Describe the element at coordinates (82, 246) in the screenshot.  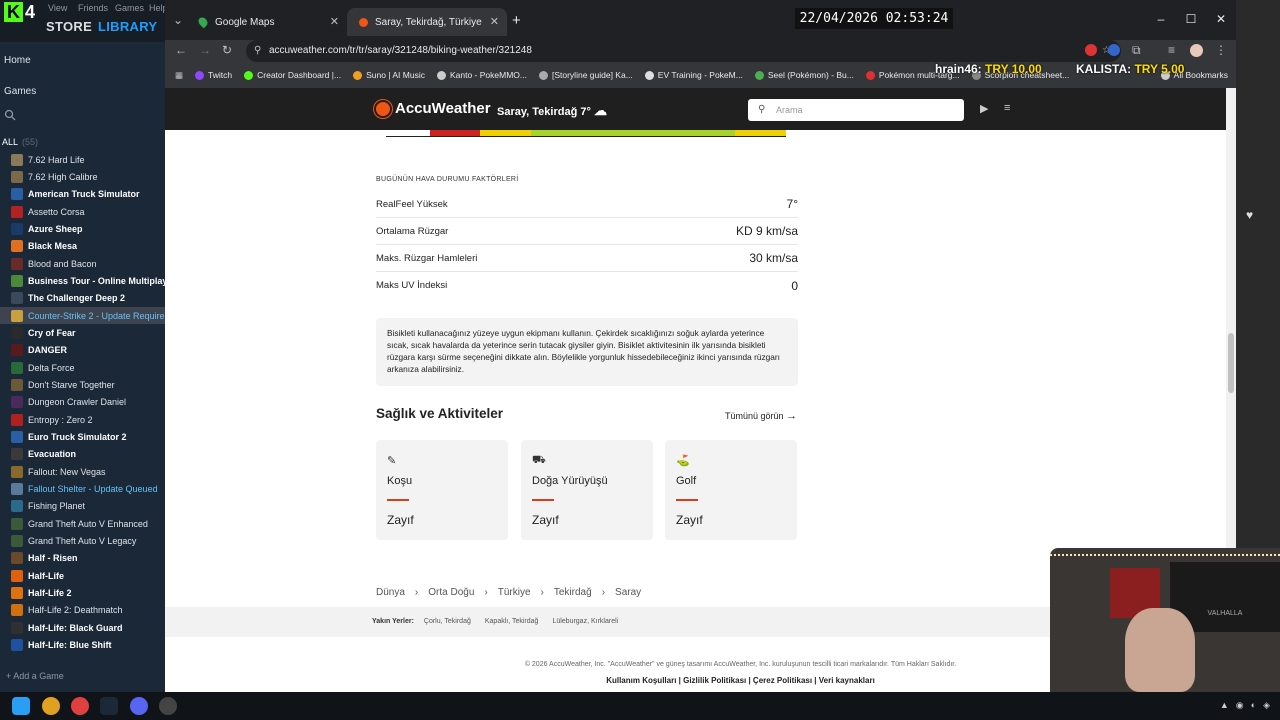
I see `game-list-item: Black Mesa` at that location.